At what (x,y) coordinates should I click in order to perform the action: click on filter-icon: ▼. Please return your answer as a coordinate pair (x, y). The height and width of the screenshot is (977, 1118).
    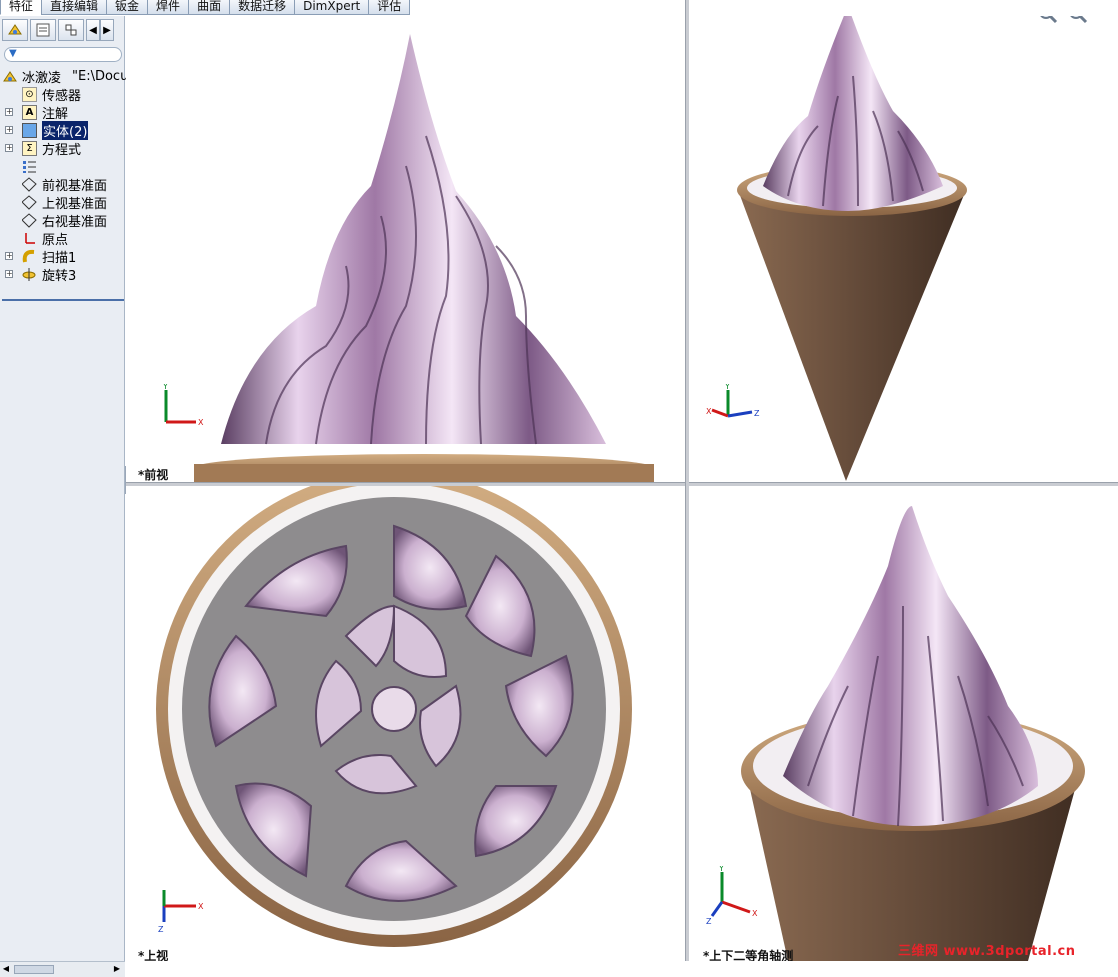
    Looking at the image, I should click on (13, 53).